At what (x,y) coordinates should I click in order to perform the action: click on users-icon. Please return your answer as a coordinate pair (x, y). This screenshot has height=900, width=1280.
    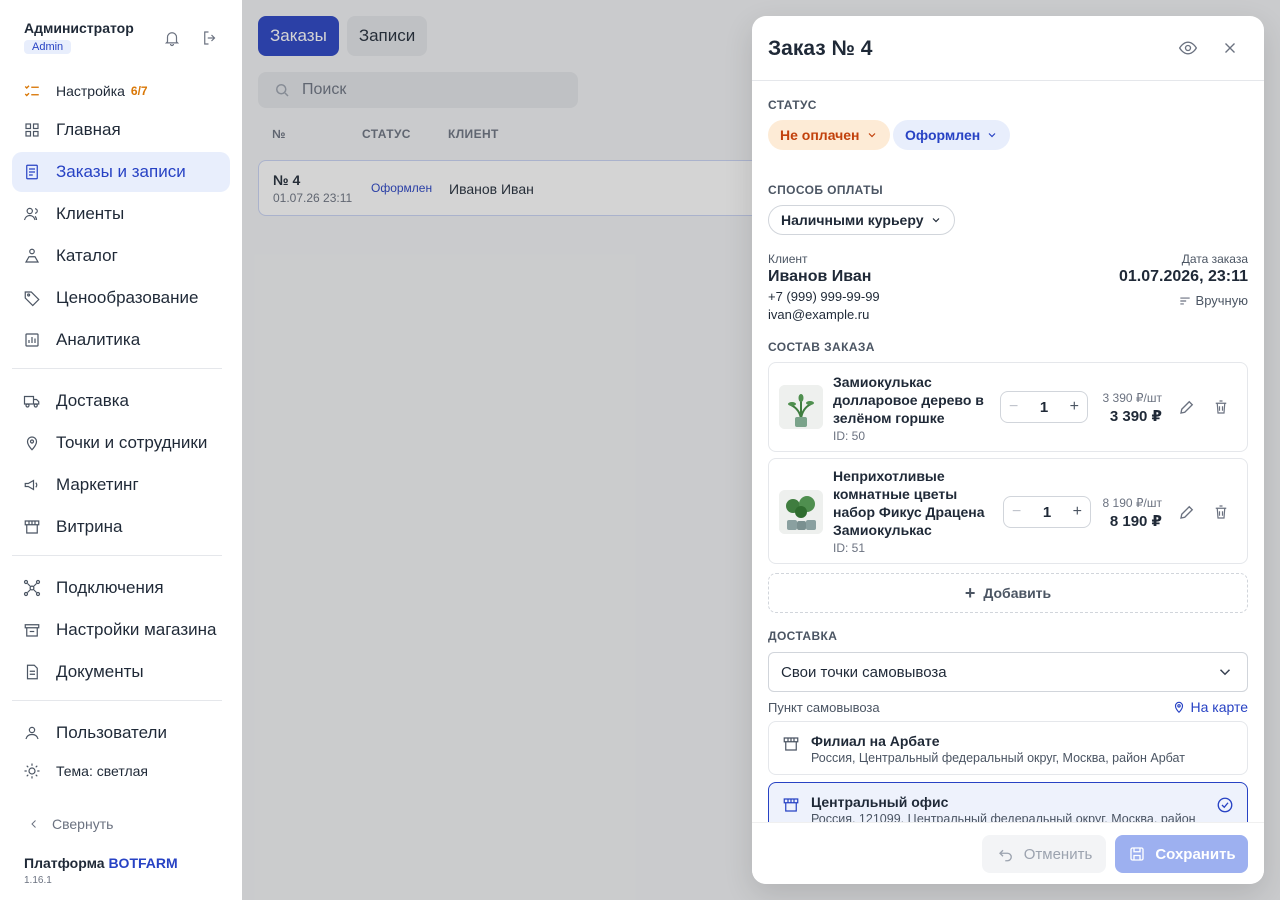
    Looking at the image, I should click on (32, 214).